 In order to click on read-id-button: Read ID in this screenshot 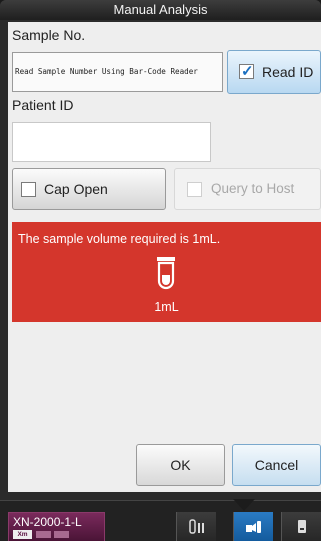, I will do `click(274, 72)`.